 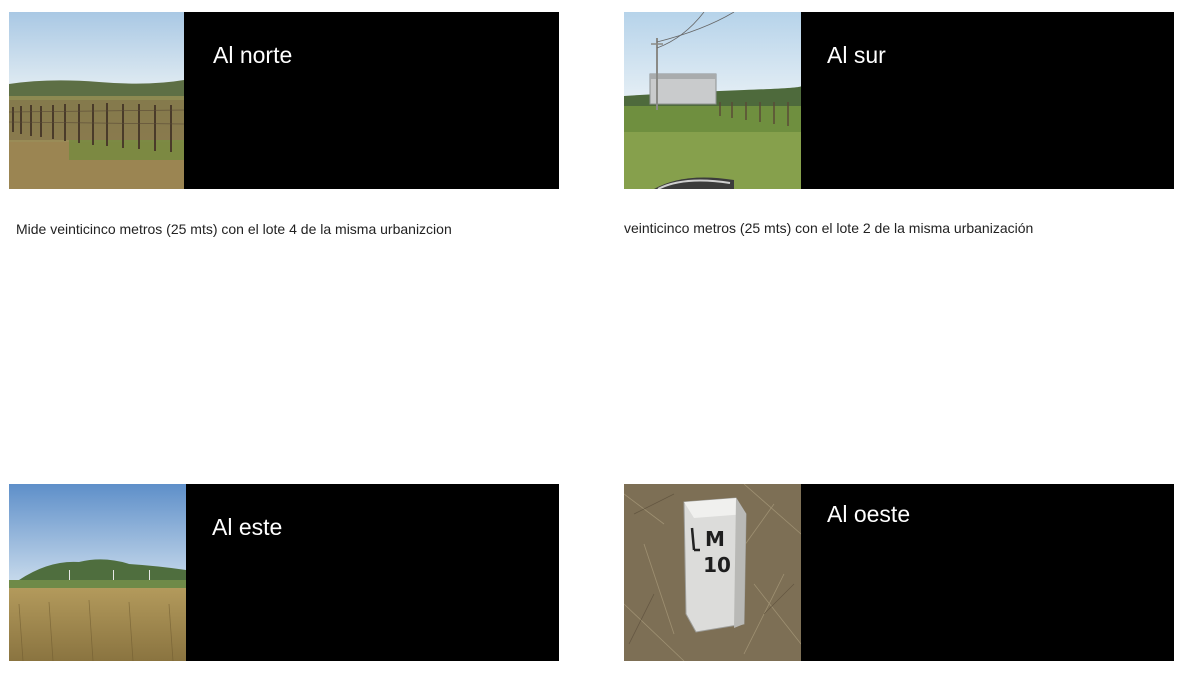 What do you see at coordinates (856, 55) in the screenshot?
I see `south-title: Al sur` at bounding box center [856, 55].